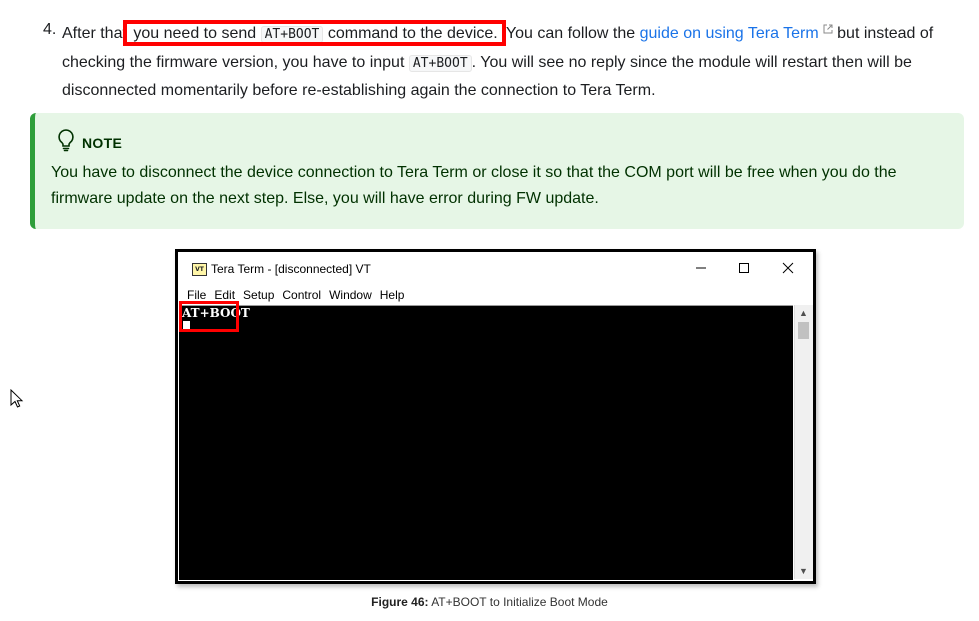 The width and height of the screenshot is (979, 621). Describe the element at coordinates (729, 33) in the screenshot. I see `tera-term-guide-link-label: guide on using Tera Term` at that location.